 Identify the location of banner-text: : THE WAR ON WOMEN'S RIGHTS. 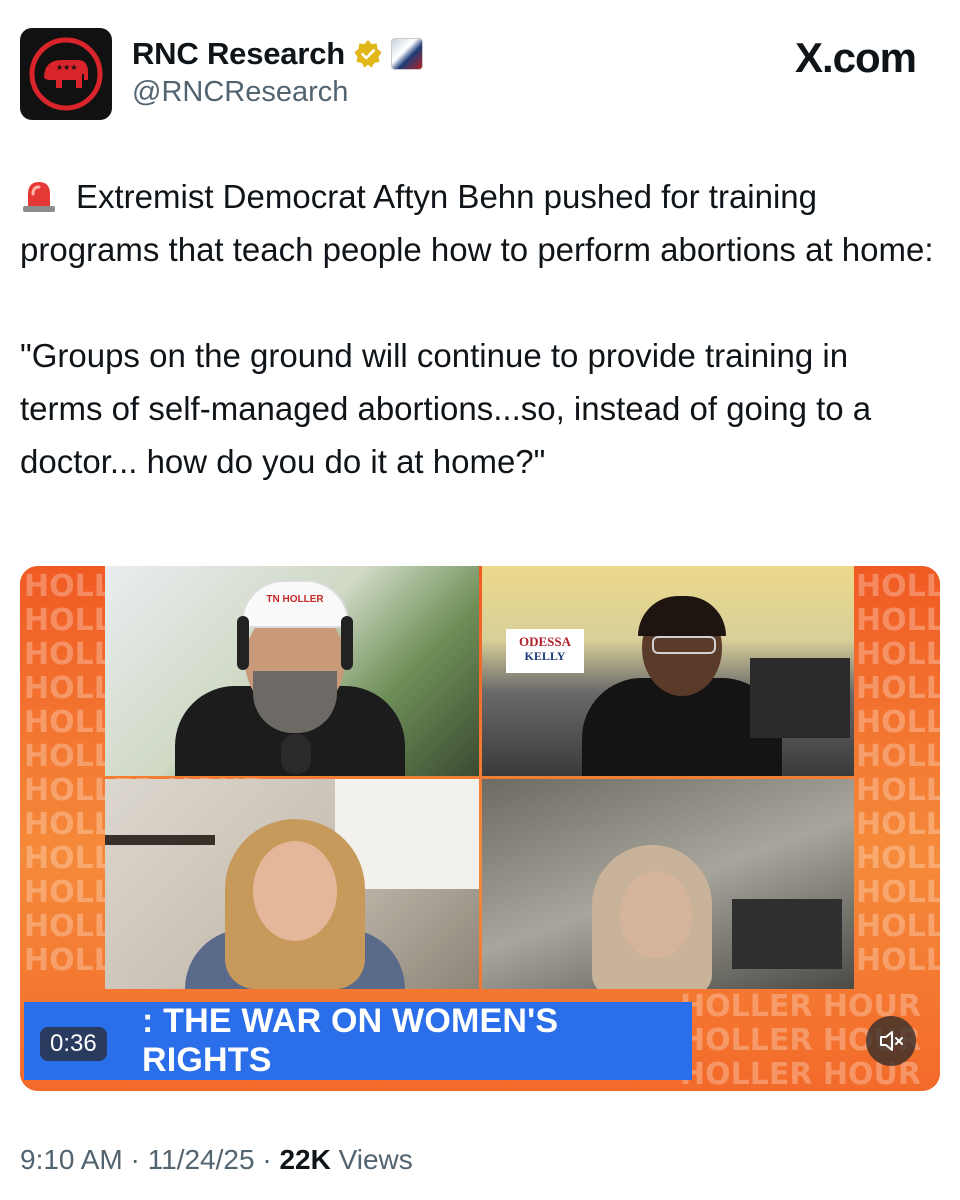
(350, 1040).